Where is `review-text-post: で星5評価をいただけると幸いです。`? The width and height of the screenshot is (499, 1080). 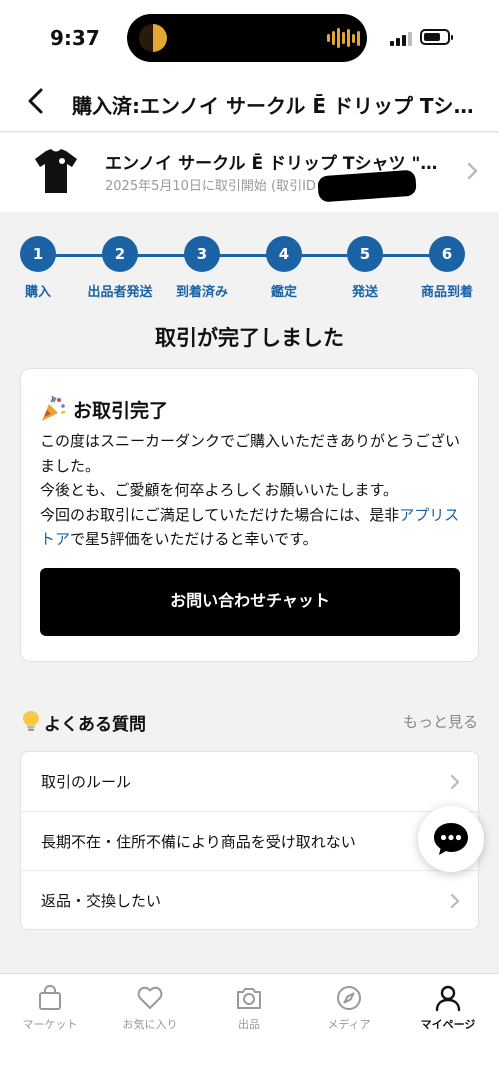 review-text-post: で星5評価をいただけると幸いです。 is located at coordinates (194, 539).